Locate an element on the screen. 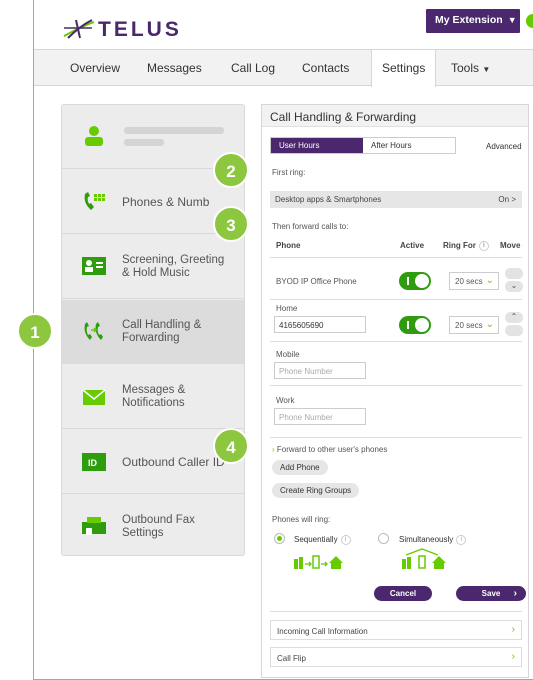  mobile-number-input: Phone Number is located at coordinates (320, 370).